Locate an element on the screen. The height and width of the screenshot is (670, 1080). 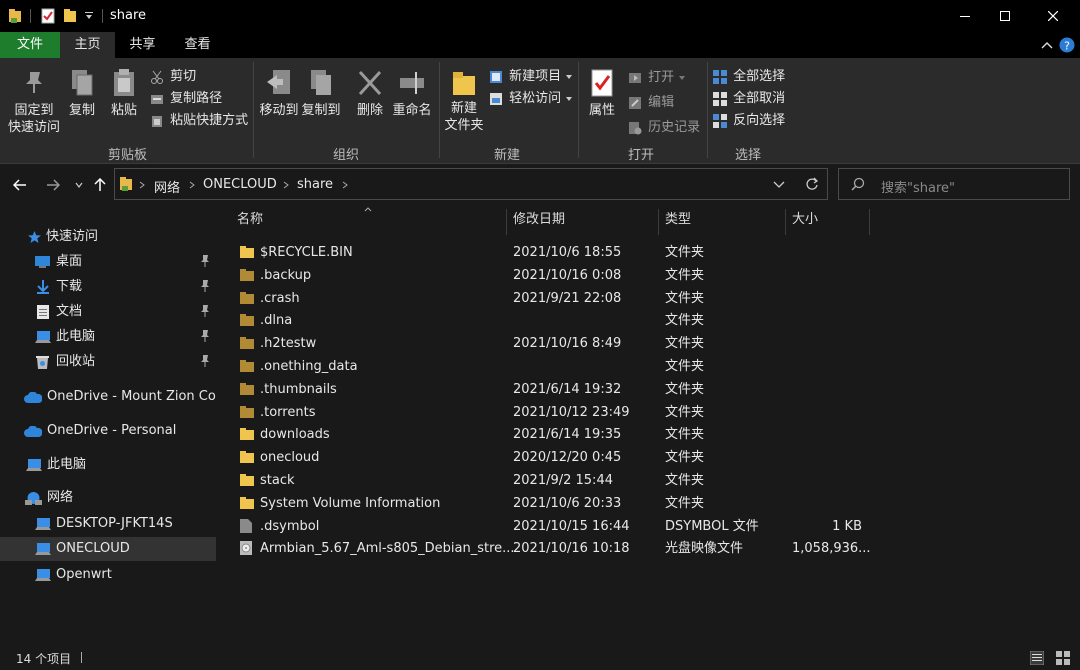
open-label: 打开 is located at coordinates (661, 77).